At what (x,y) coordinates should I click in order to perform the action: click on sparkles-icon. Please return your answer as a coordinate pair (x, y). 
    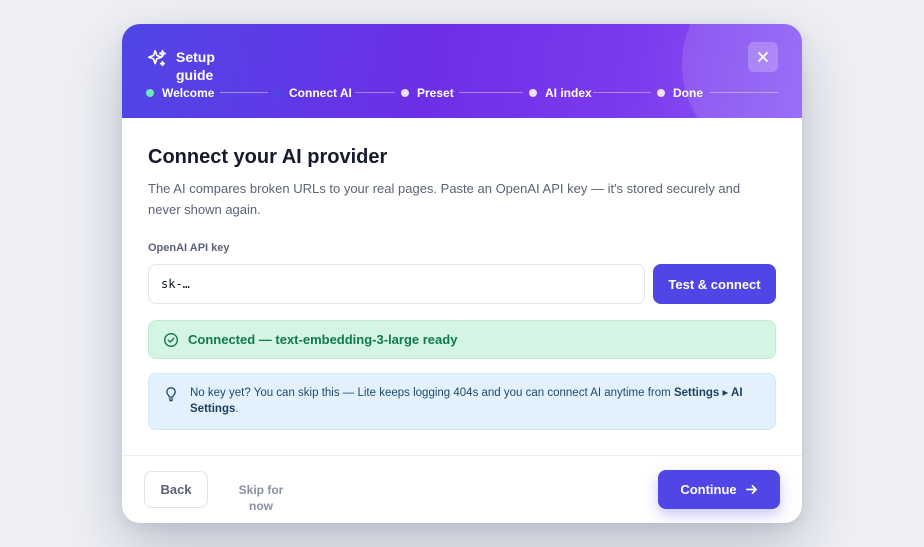
    Looking at the image, I should click on (157, 58).